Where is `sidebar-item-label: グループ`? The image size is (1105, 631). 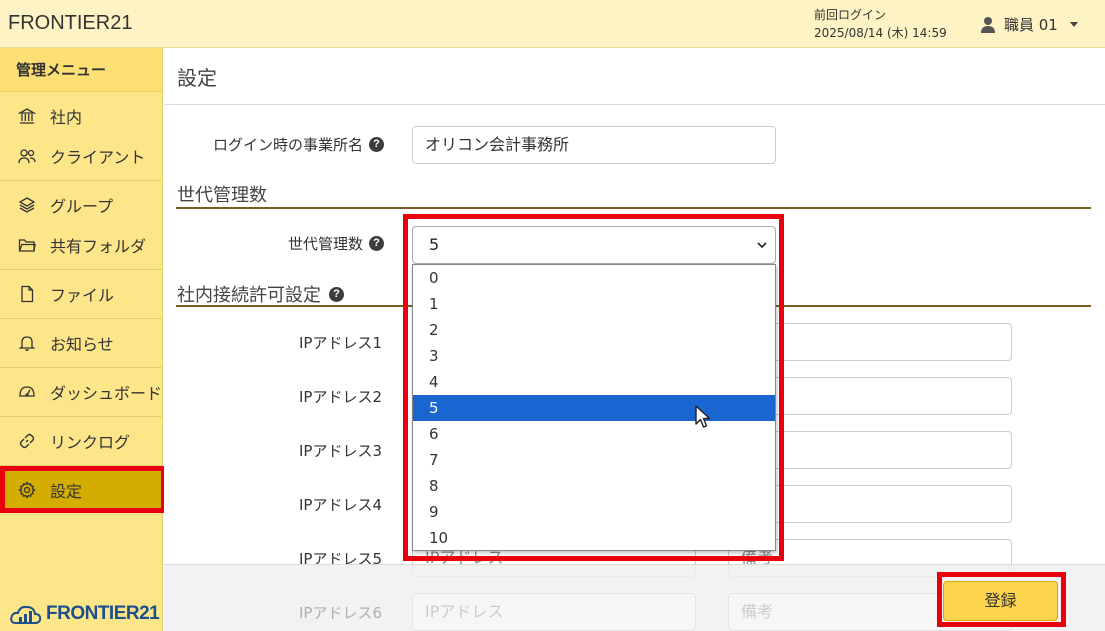
sidebar-item-label: グループ is located at coordinates (82, 206).